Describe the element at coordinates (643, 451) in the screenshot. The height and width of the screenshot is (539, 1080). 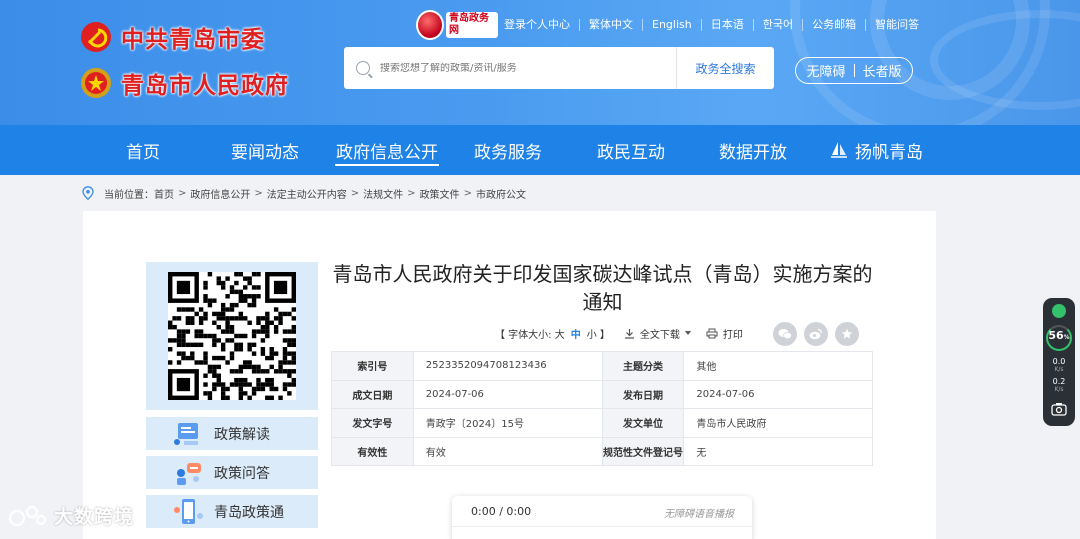
I see `meta-key: 规范性文件登记号` at that location.